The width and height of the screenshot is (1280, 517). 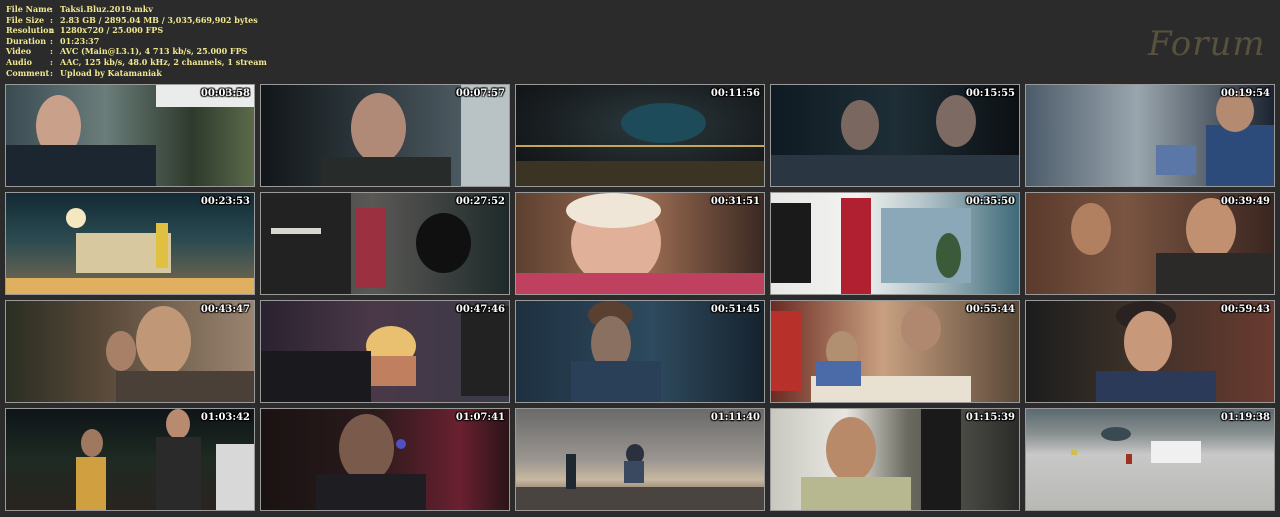 I want to click on thumbnail-car-door-shop: 00:35:50, so click(x=895, y=243).